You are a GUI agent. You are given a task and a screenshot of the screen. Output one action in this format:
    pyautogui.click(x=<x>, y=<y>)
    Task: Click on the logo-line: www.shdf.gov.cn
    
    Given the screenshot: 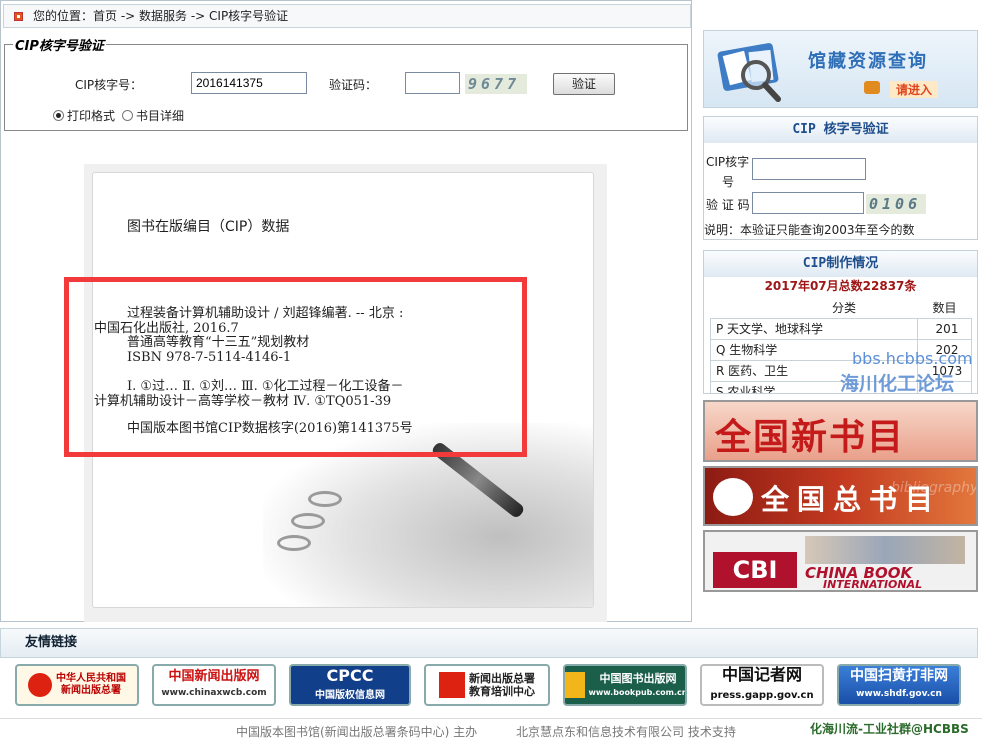 What is the action you would take?
    pyautogui.click(x=899, y=694)
    